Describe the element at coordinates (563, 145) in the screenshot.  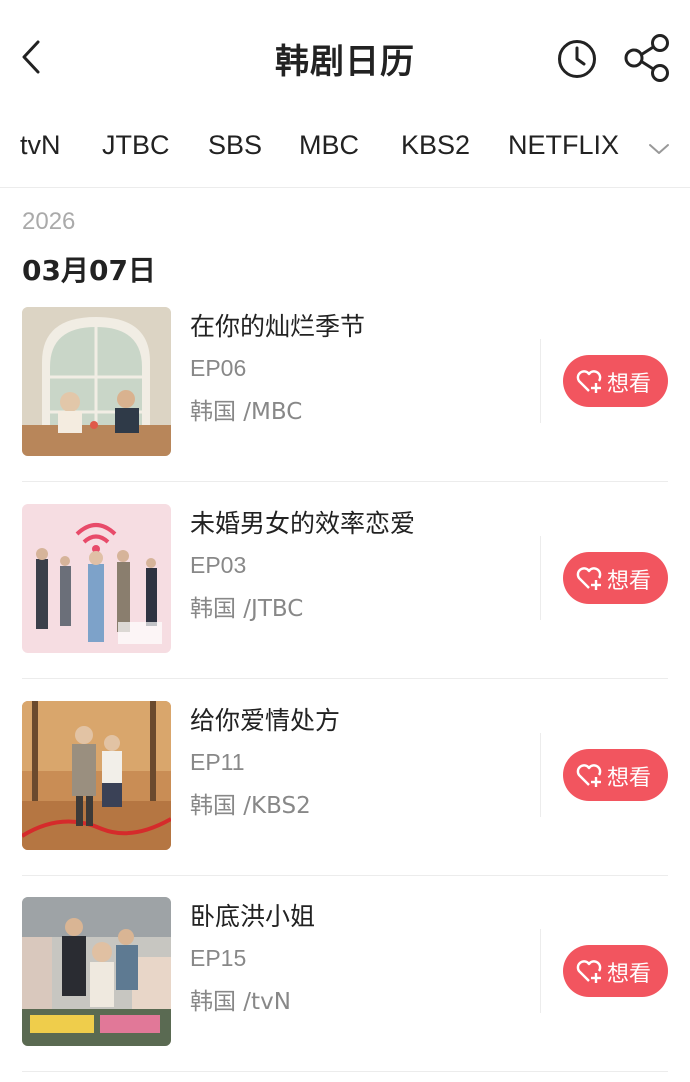
I see `tab-netflix: NETFLIX` at that location.